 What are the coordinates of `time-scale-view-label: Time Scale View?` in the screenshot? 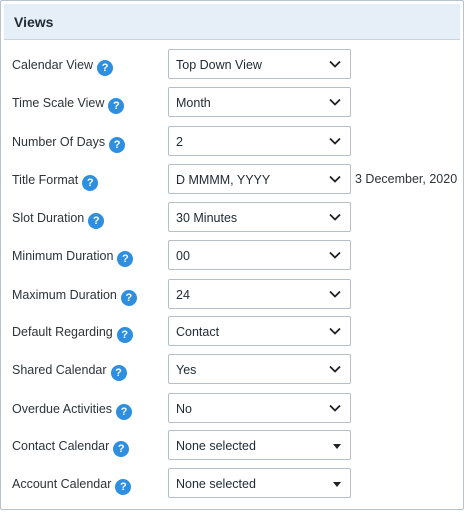 It's located at (68, 105).